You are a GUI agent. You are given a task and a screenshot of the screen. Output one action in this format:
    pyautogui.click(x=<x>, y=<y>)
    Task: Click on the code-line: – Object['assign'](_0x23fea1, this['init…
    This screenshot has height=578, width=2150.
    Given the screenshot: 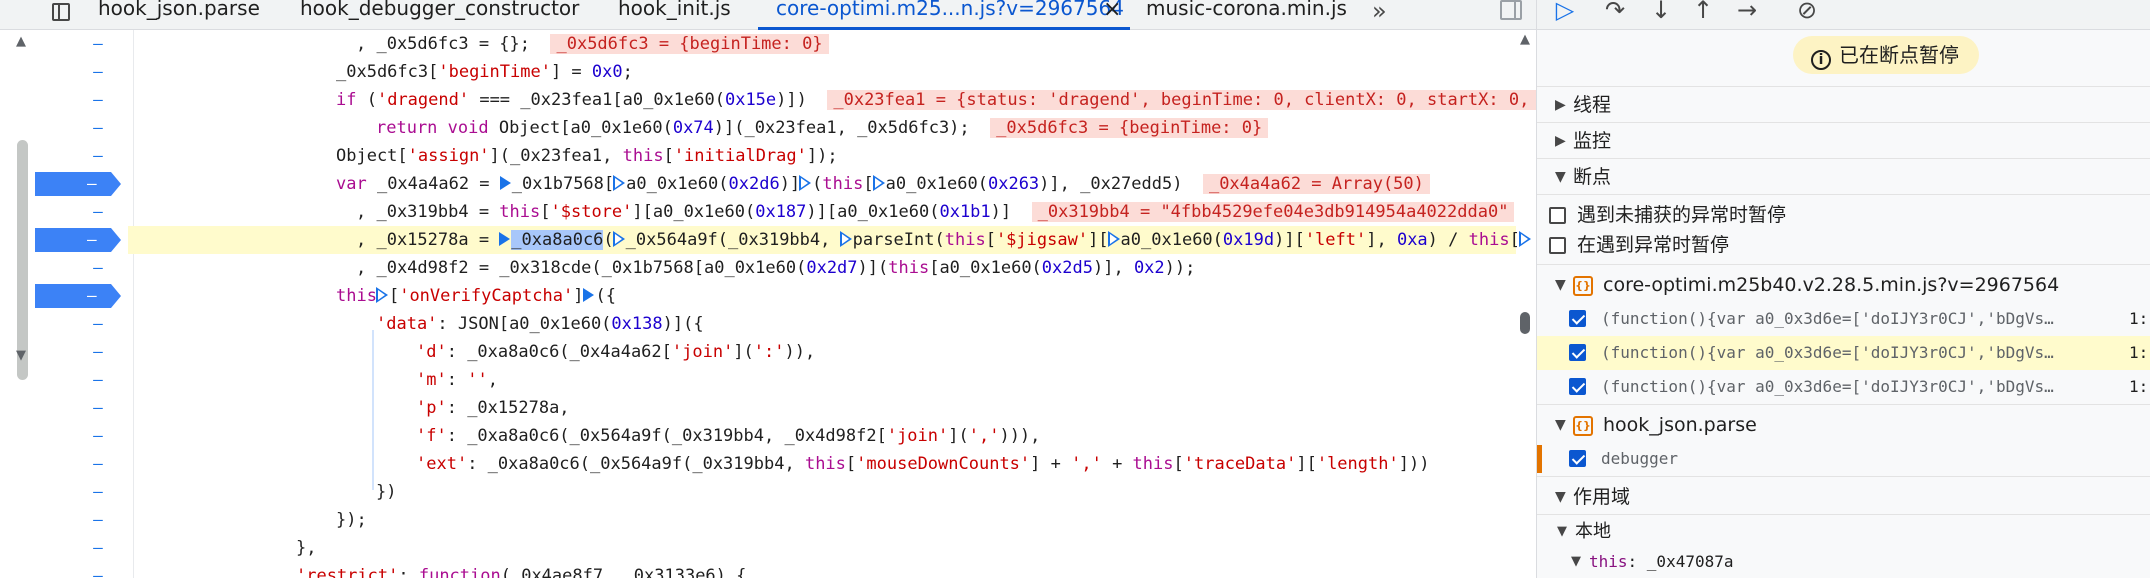 What is the action you would take?
    pyautogui.click(x=758, y=156)
    